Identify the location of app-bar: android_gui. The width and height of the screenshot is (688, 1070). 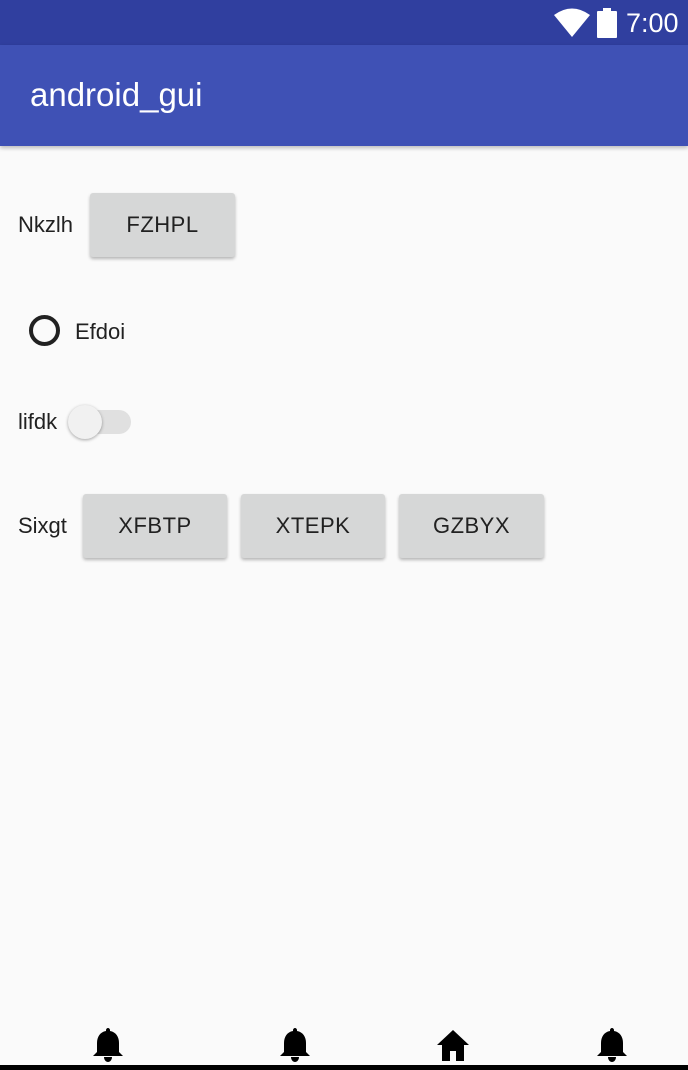
(344, 95).